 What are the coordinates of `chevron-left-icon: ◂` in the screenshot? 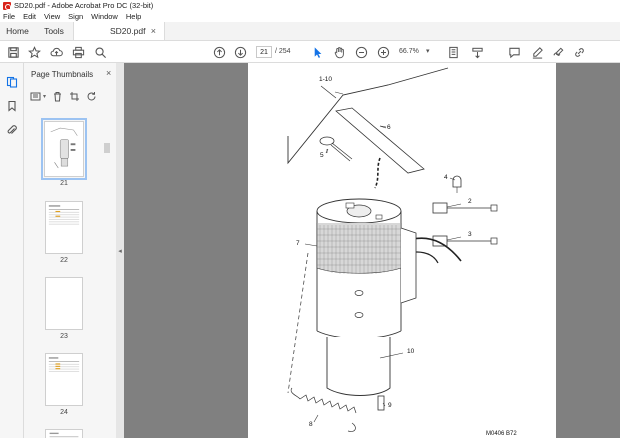 It's located at (120, 251).